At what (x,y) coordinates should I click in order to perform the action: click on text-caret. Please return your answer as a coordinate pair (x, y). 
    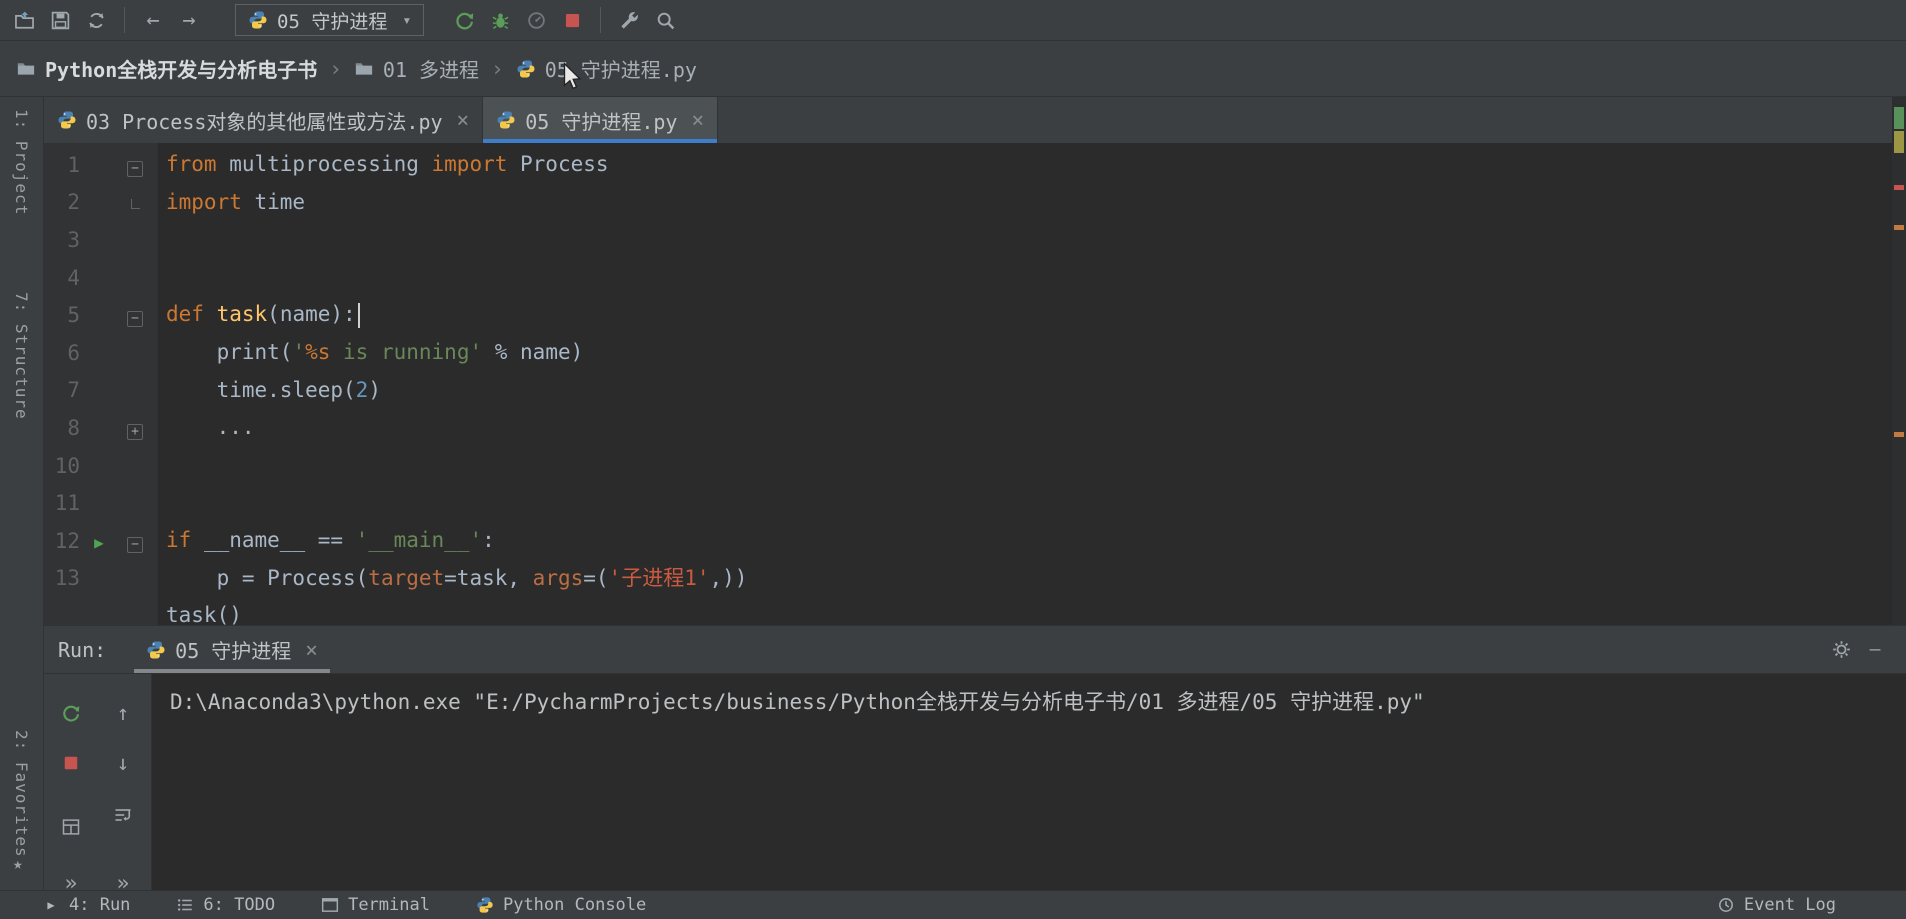
    Looking at the image, I should click on (358, 315).